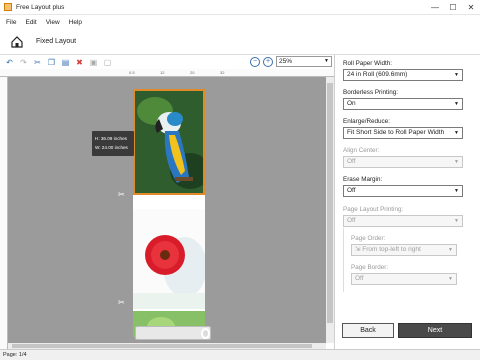 This screenshot has height=360, width=480. What do you see at coordinates (368, 238) in the screenshot?
I see `page-order-label: Page Order:` at bounding box center [368, 238].